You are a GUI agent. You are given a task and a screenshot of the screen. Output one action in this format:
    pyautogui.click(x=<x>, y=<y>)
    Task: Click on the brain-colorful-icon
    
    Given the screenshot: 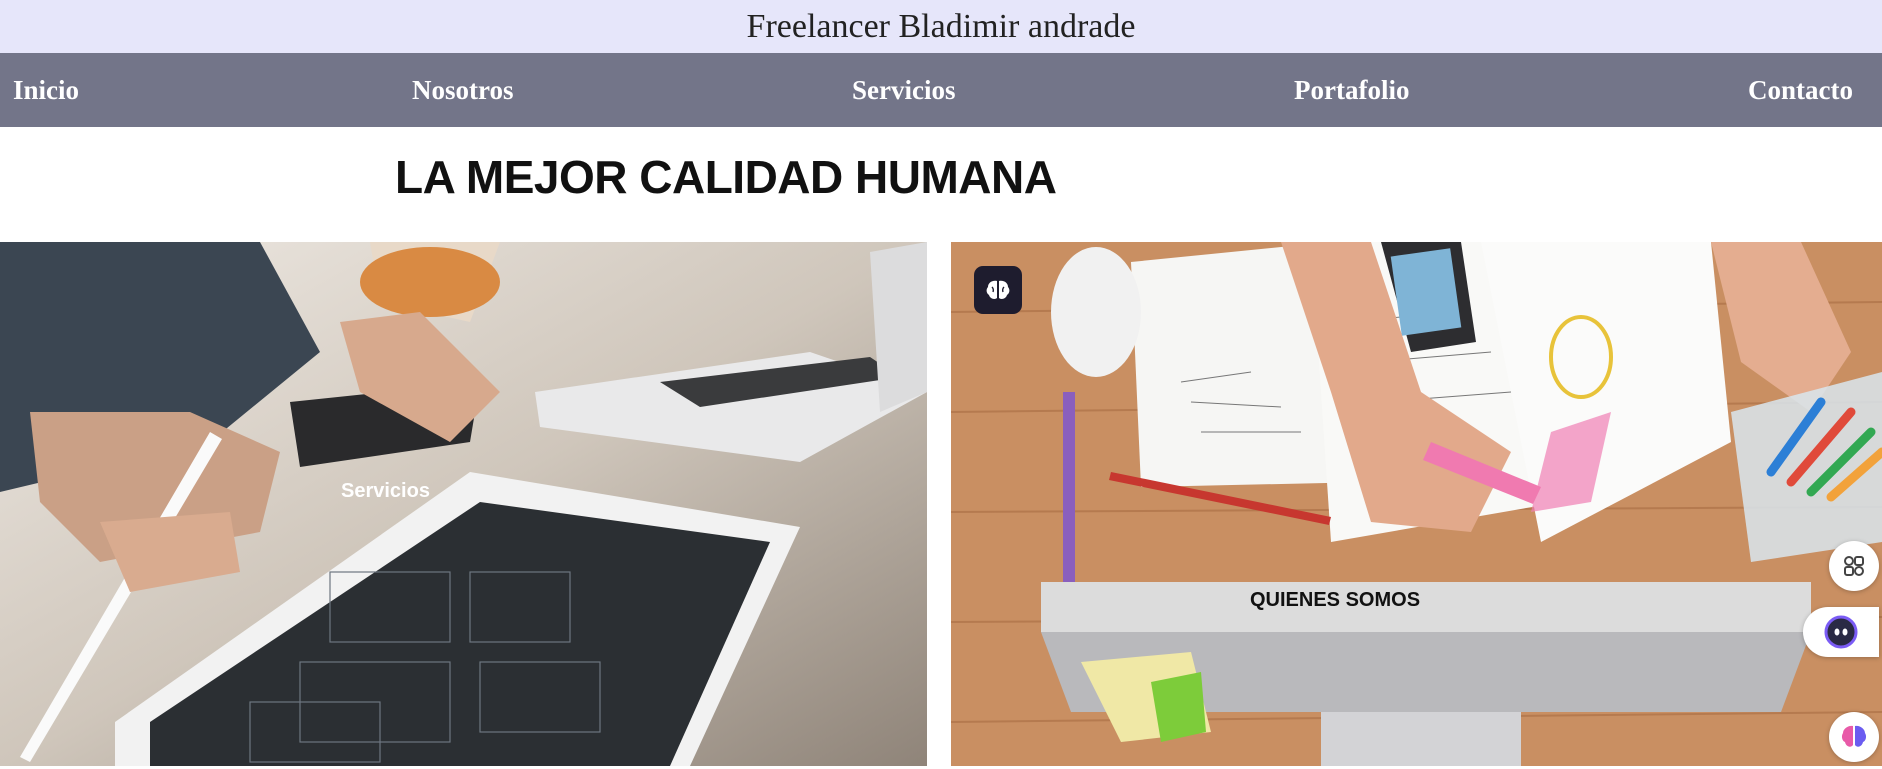 What is the action you would take?
    pyautogui.click(x=1854, y=736)
    